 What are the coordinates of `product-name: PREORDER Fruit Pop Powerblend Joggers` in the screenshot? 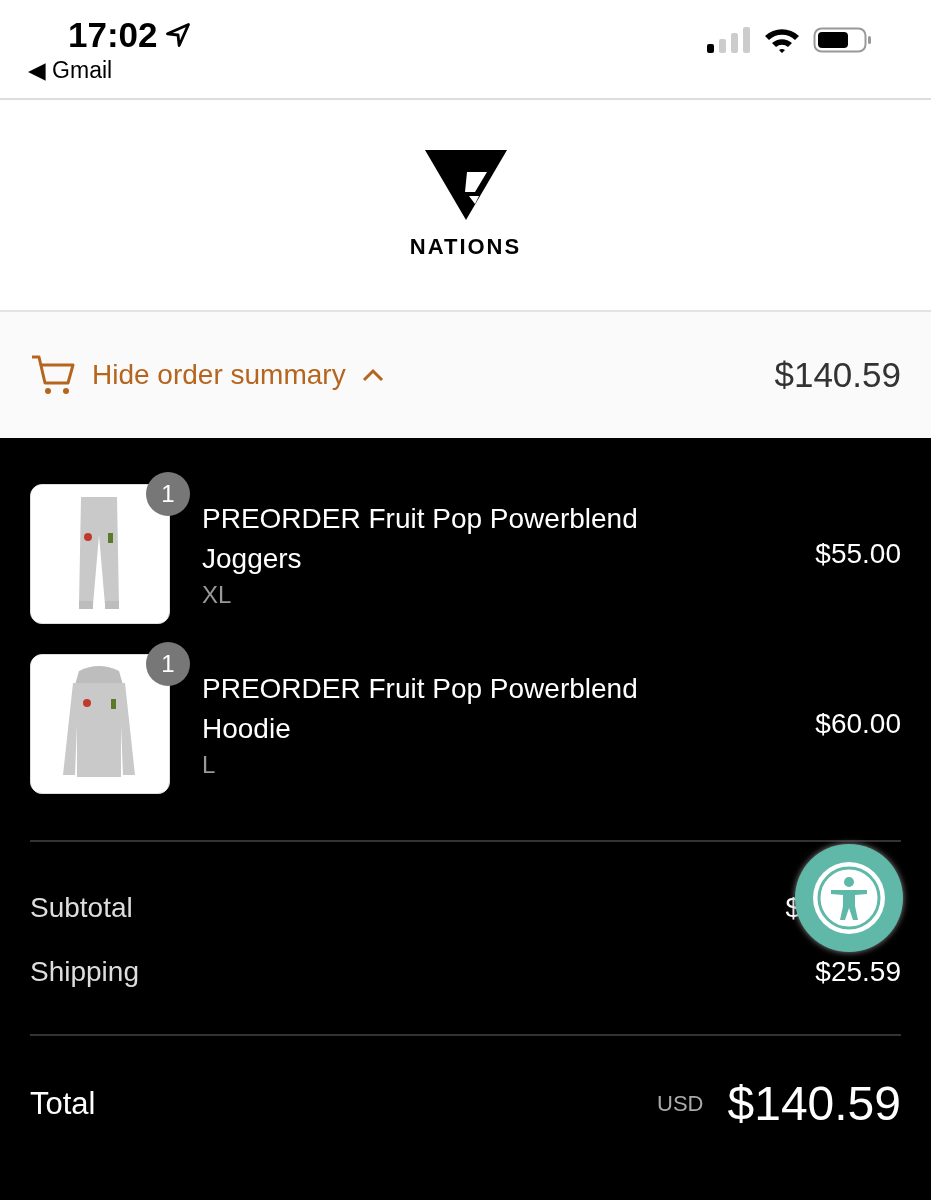 It's located at (420, 539).